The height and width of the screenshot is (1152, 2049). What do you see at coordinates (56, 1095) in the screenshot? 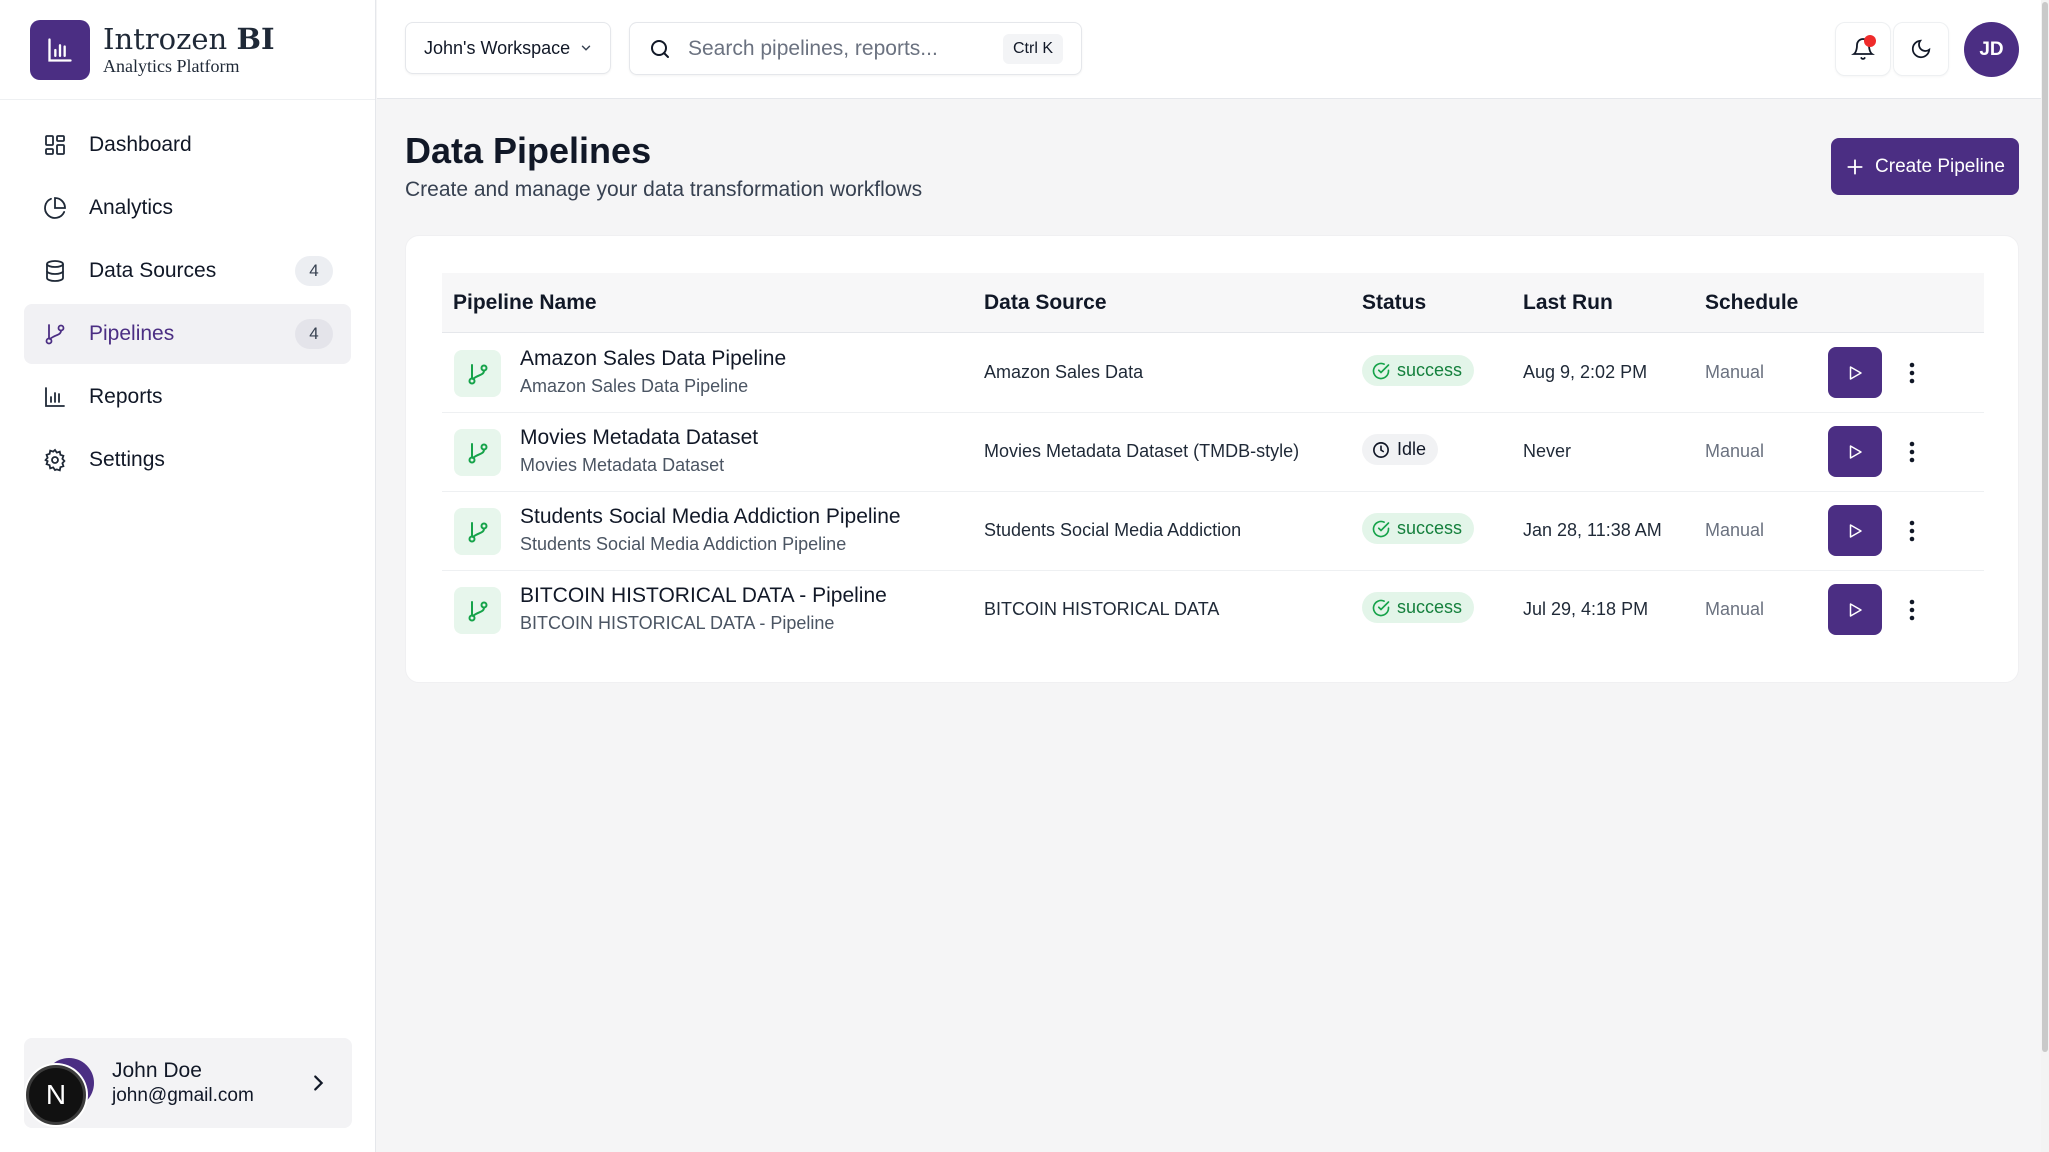
I see `n-logo-badge: N` at bounding box center [56, 1095].